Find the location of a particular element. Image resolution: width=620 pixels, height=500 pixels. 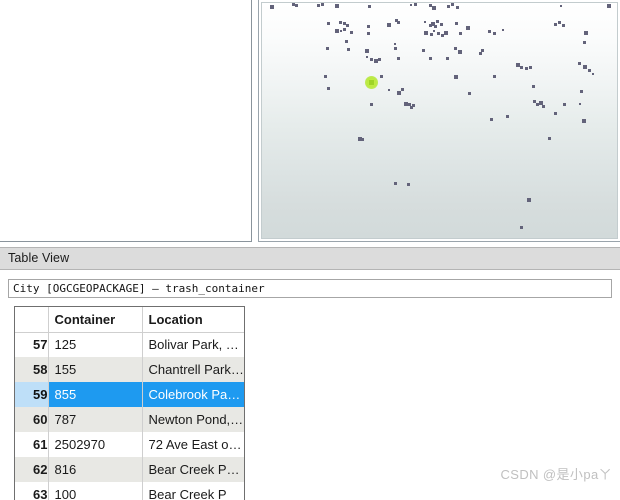

row-number-cell: 60 is located at coordinates (32, 419).